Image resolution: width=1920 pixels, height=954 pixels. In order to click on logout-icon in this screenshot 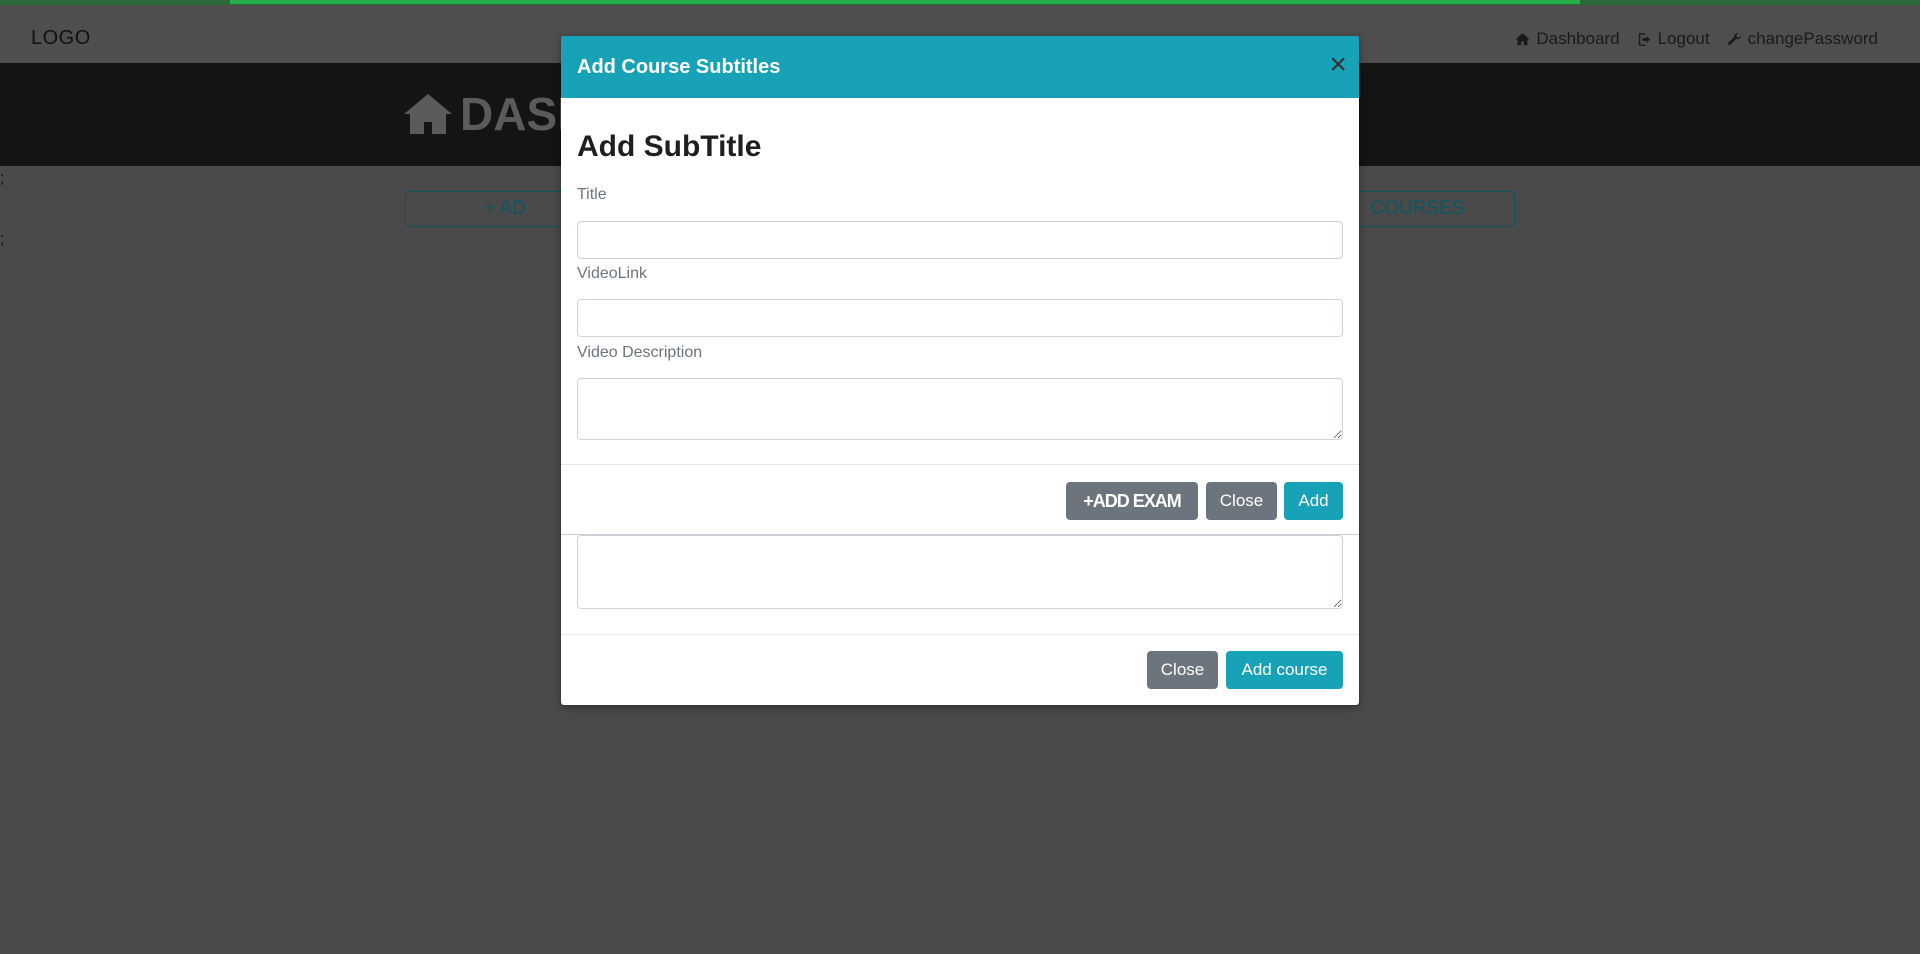, I will do `click(1644, 39)`.